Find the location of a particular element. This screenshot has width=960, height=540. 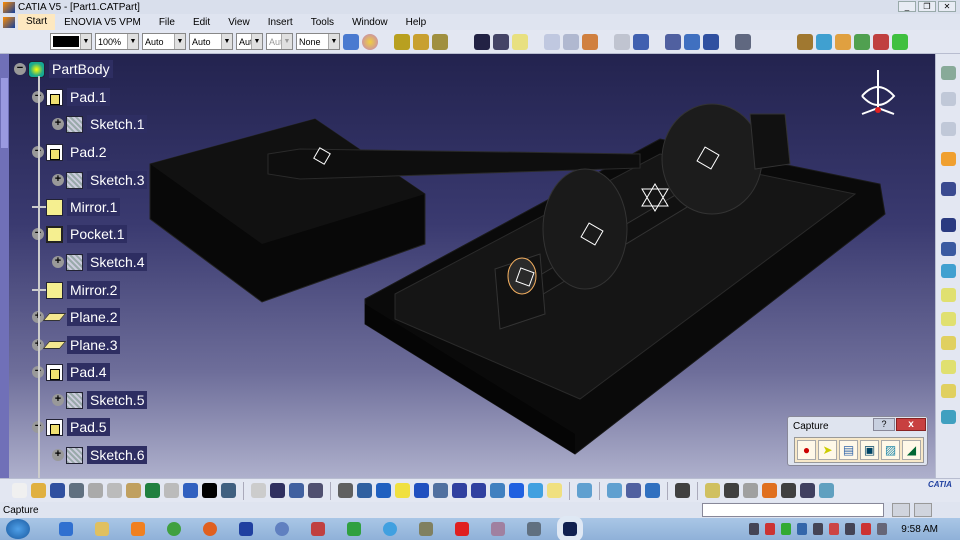

point-icon is located at coordinates (482, 41).